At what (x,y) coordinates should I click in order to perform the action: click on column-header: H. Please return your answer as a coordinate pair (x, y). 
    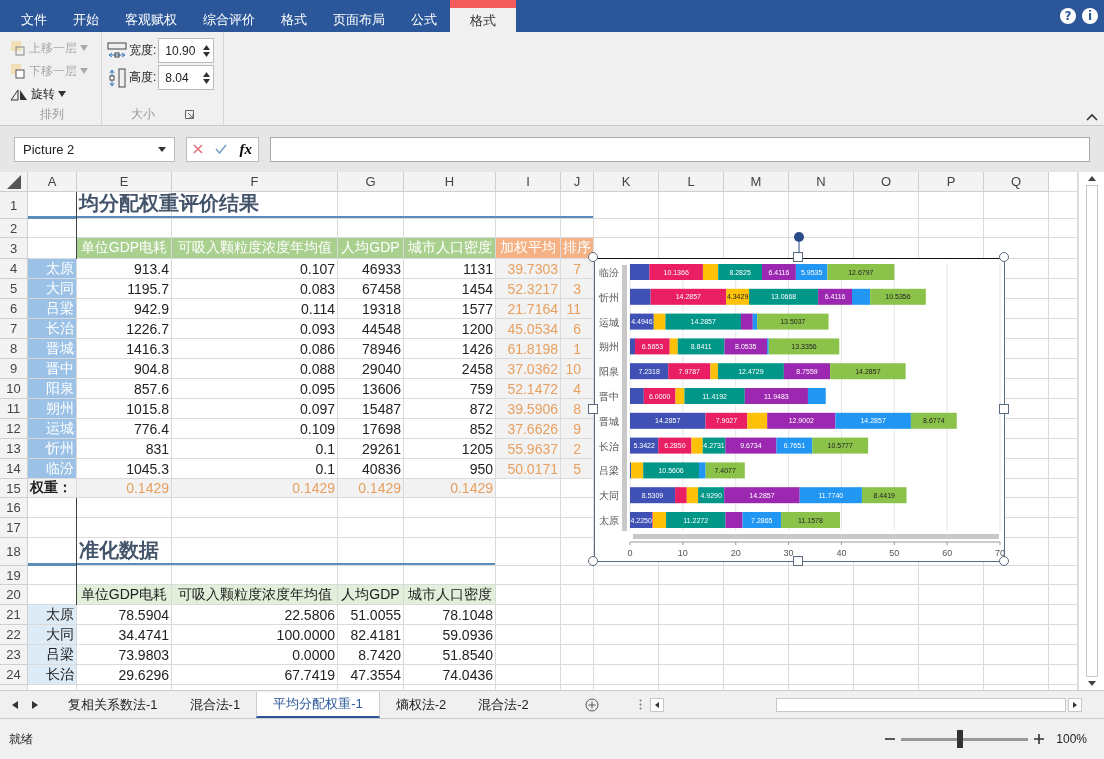
    Looking at the image, I should click on (450, 182).